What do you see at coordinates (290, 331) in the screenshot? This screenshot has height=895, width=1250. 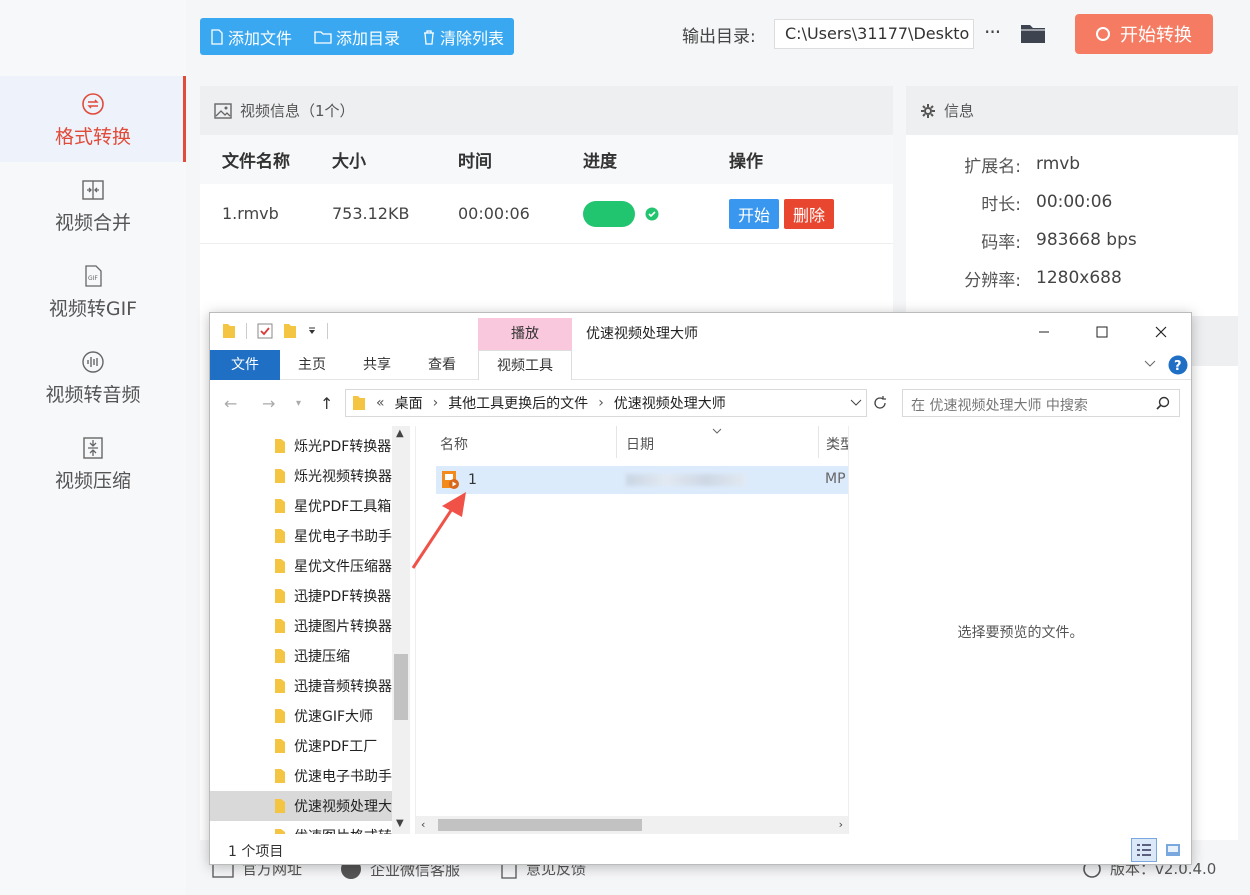 I see `new-folder-icon` at bounding box center [290, 331].